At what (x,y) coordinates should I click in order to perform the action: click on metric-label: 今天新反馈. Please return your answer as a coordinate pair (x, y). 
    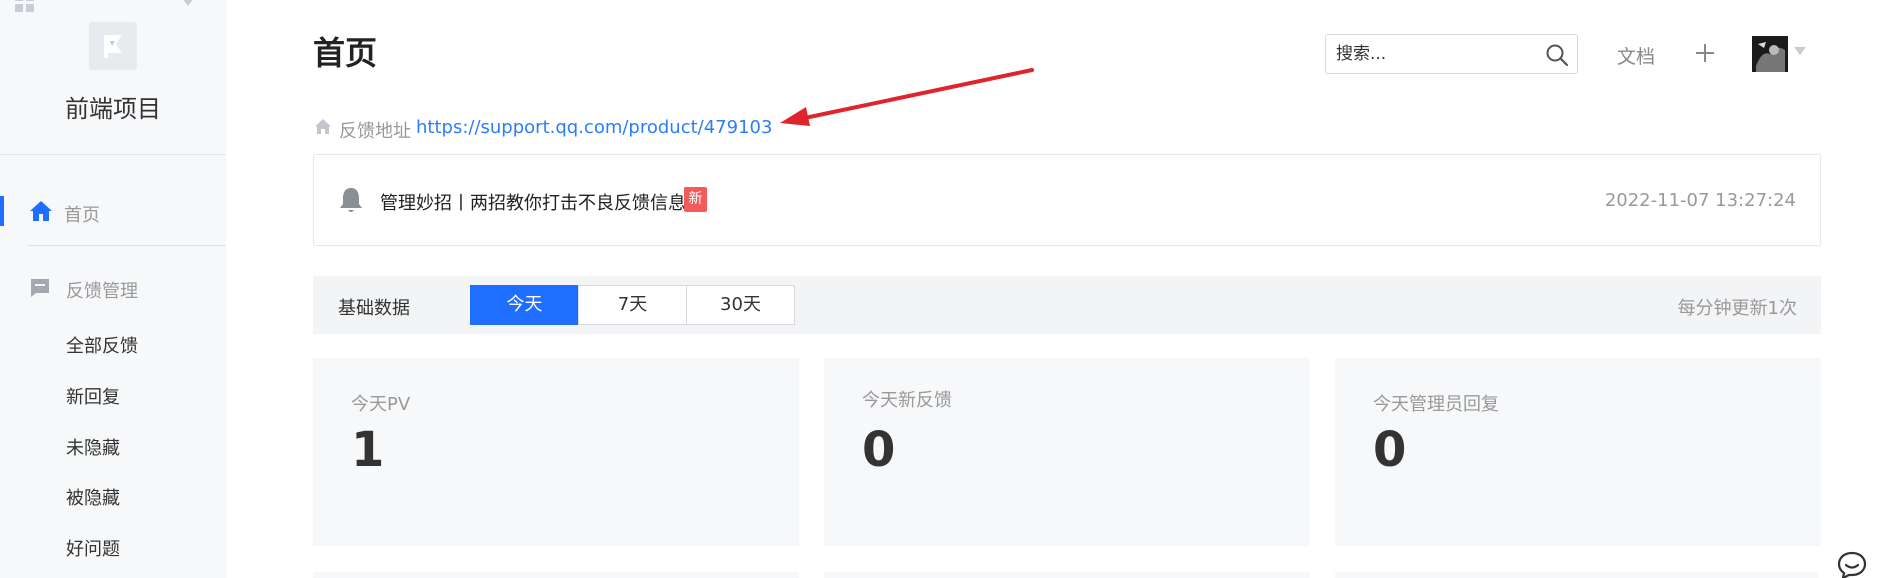
    Looking at the image, I should click on (907, 400).